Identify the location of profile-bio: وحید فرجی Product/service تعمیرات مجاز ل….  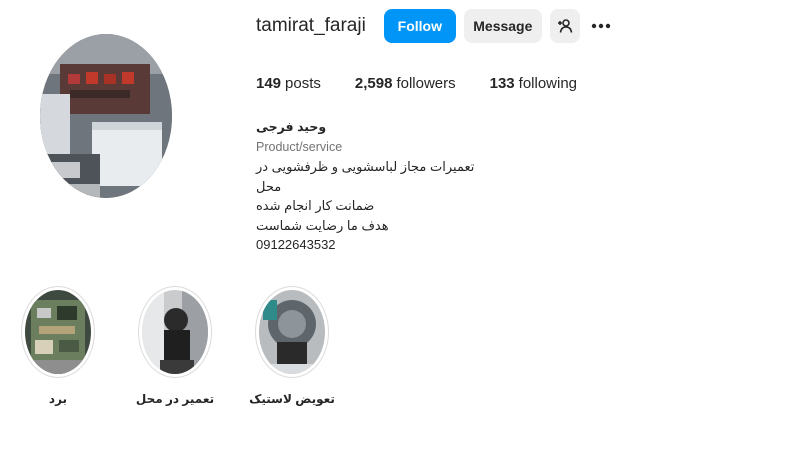
(376, 186).